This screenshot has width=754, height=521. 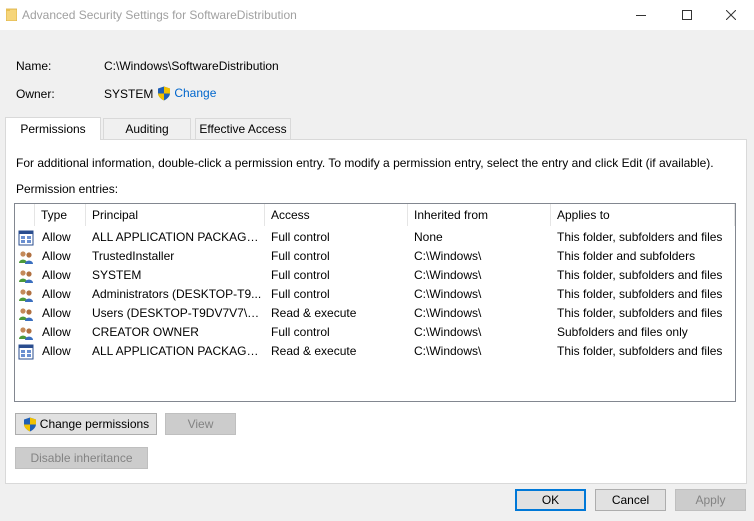 What do you see at coordinates (147, 128) in the screenshot?
I see `tab-auditing: Auditing` at bounding box center [147, 128].